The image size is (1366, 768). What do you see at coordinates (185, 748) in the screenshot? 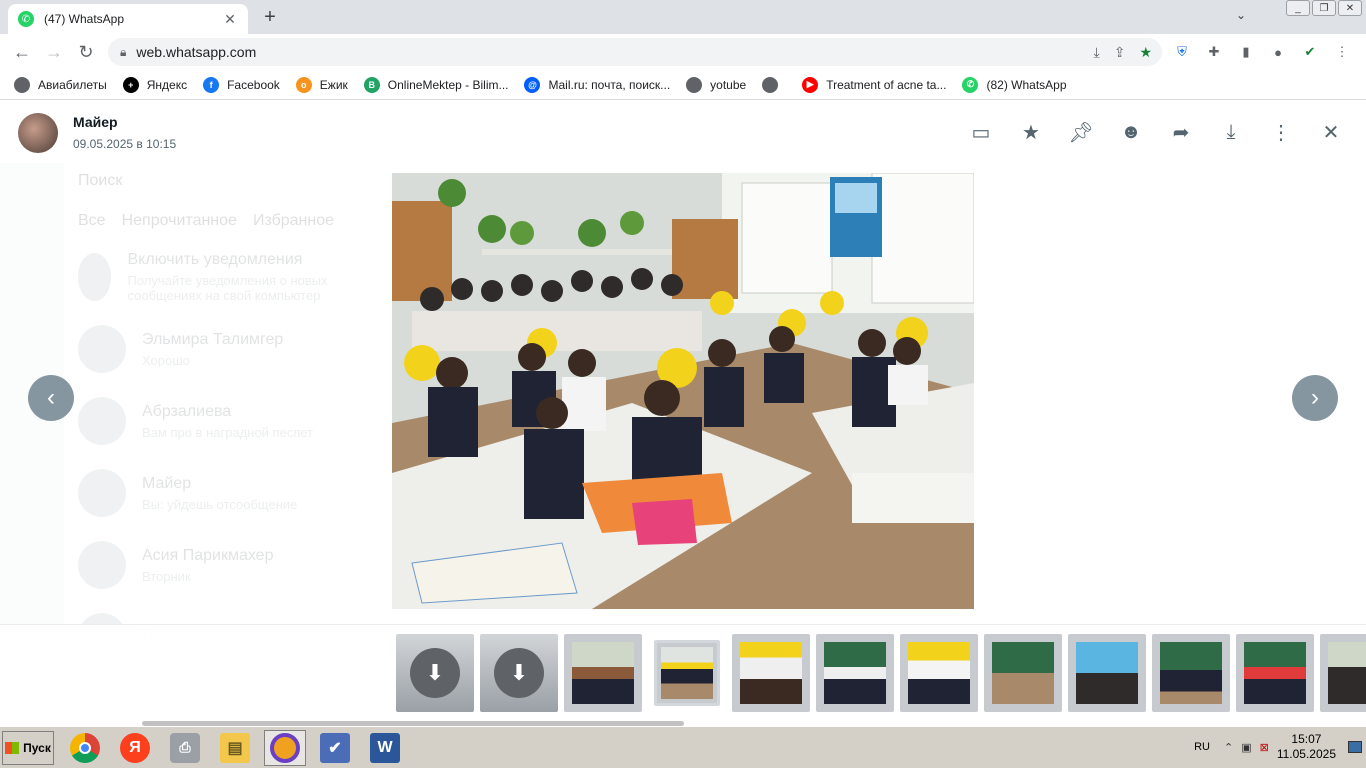
I see `taskbar-printer: ⎙` at bounding box center [185, 748].